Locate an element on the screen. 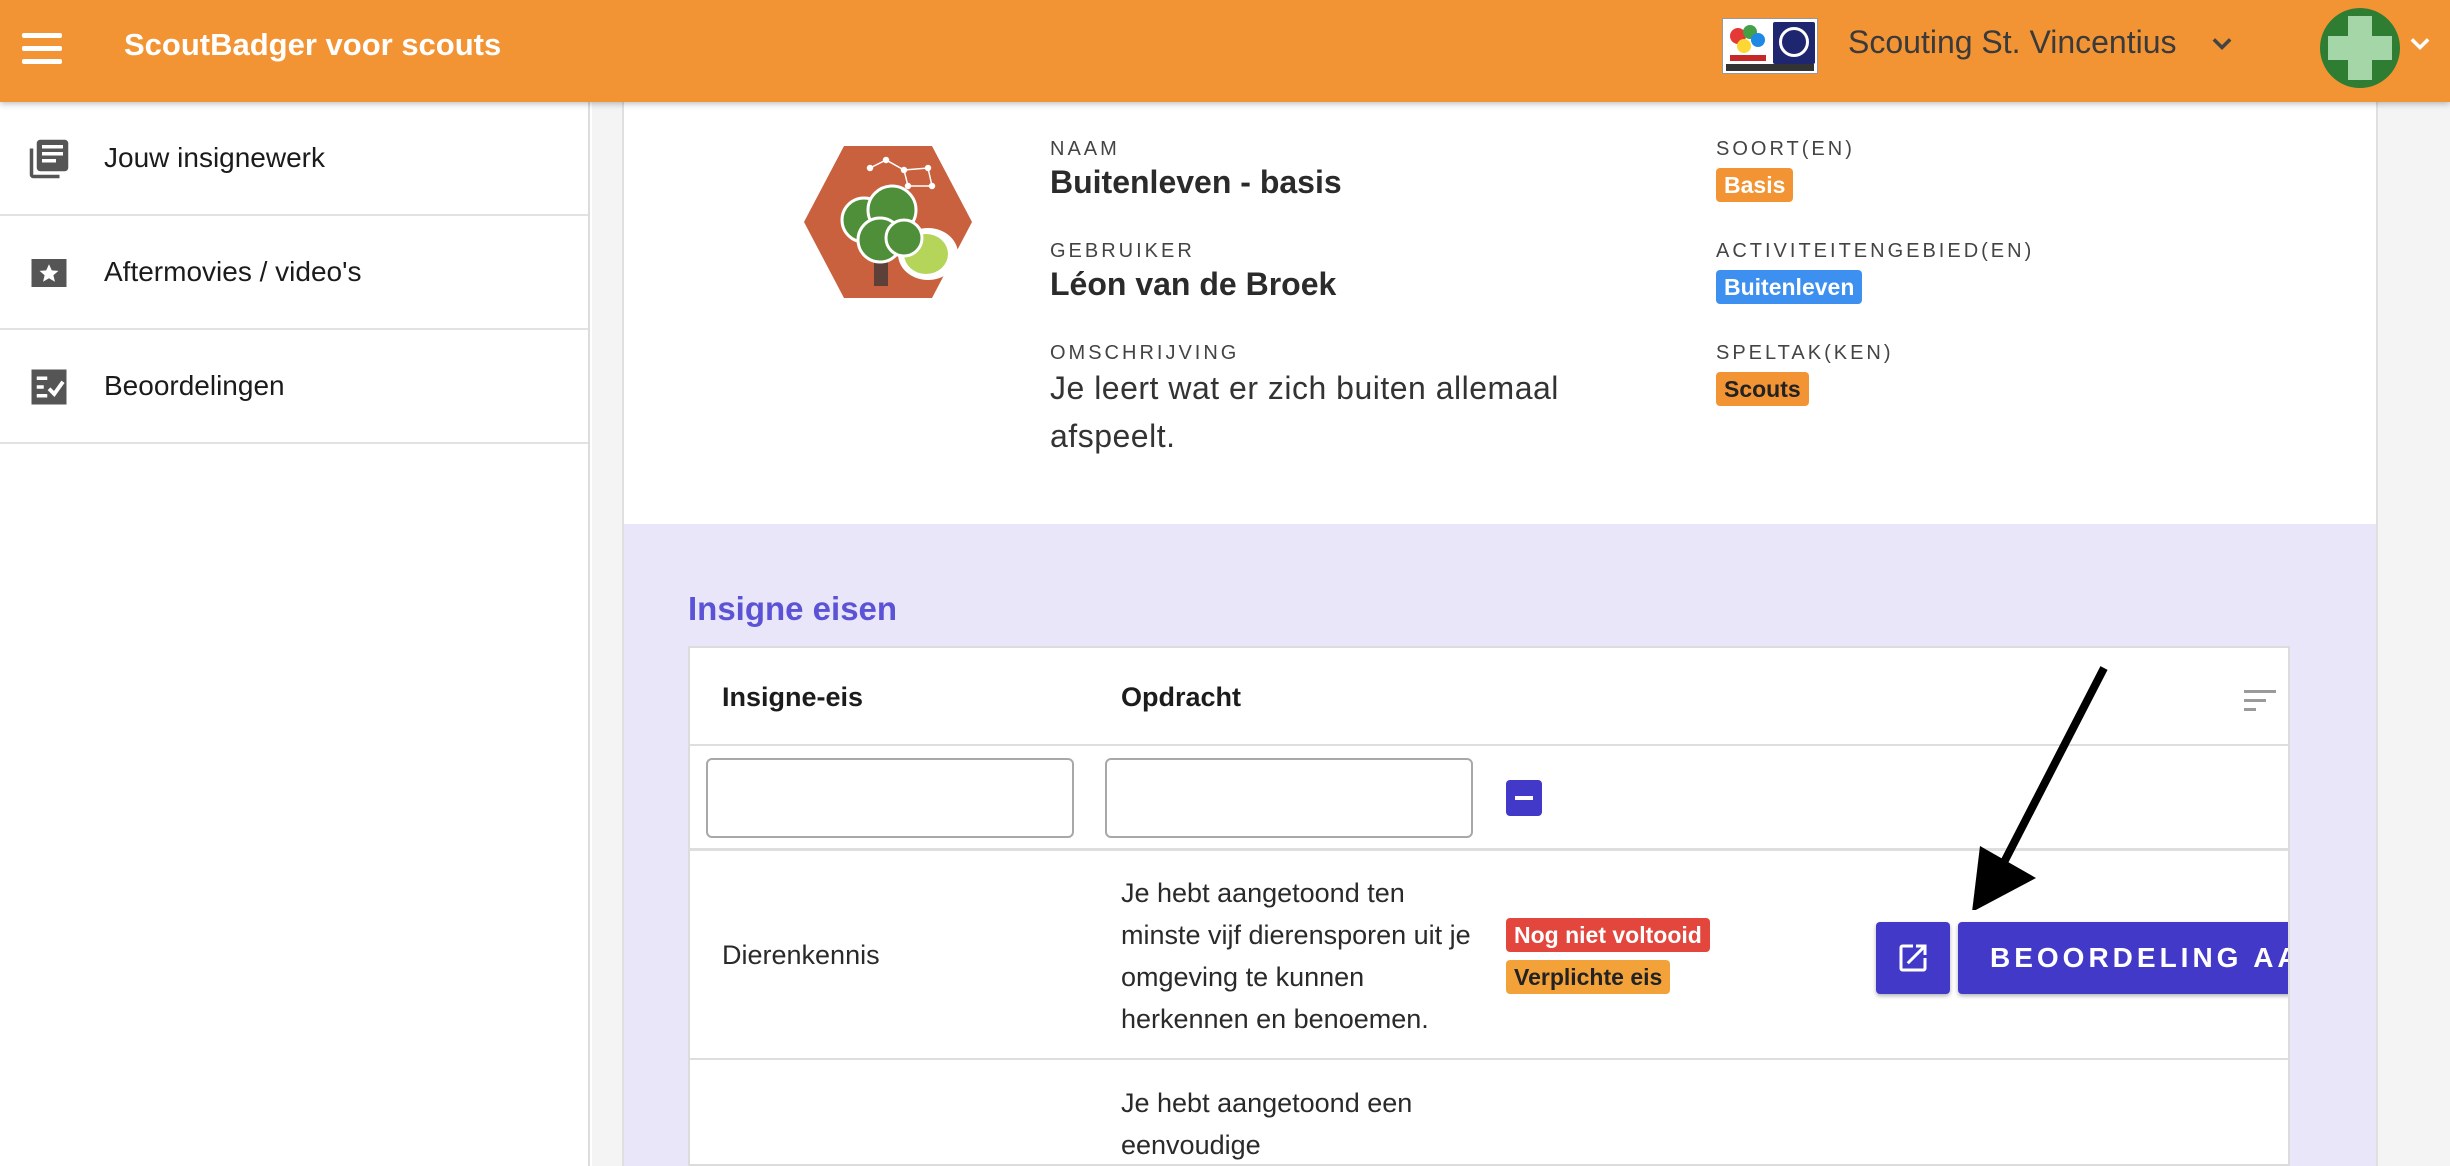  sidebar-item-label: Jouw insignewerk is located at coordinates (214, 157).